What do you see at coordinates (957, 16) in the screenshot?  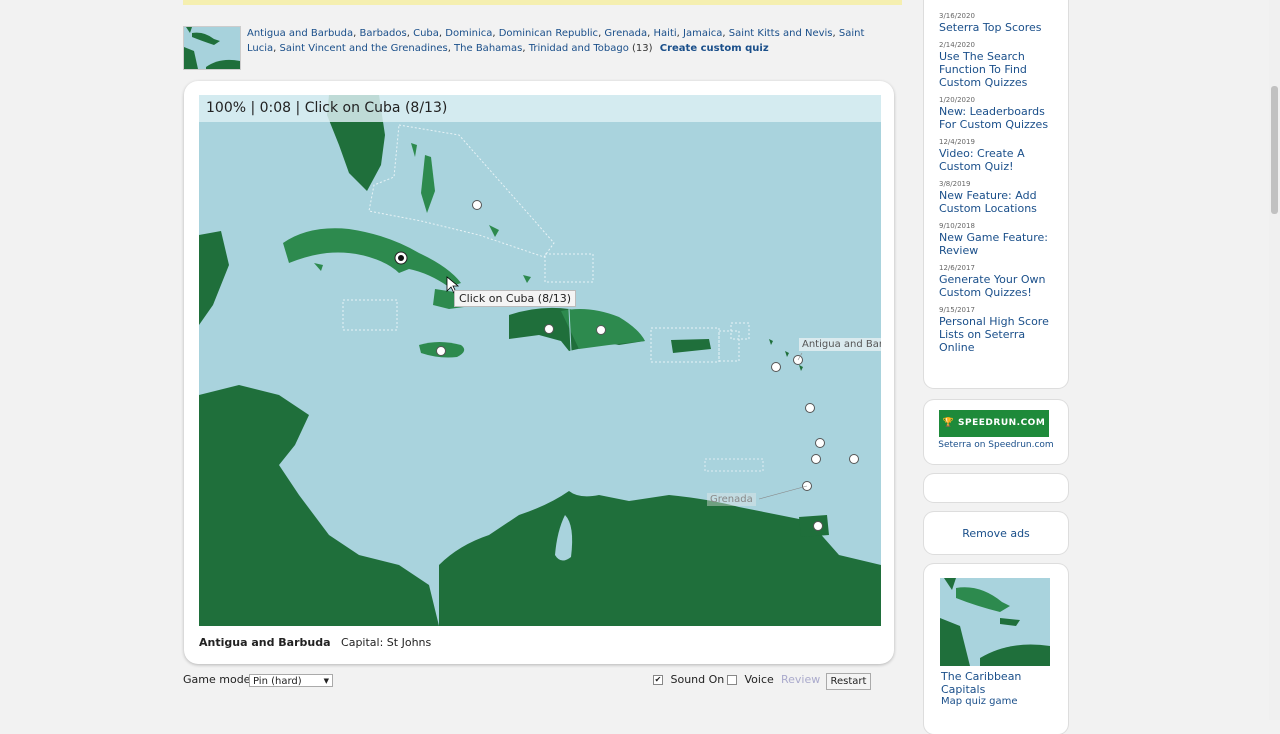 I see `news-date: 3/16/2020` at bounding box center [957, 16].